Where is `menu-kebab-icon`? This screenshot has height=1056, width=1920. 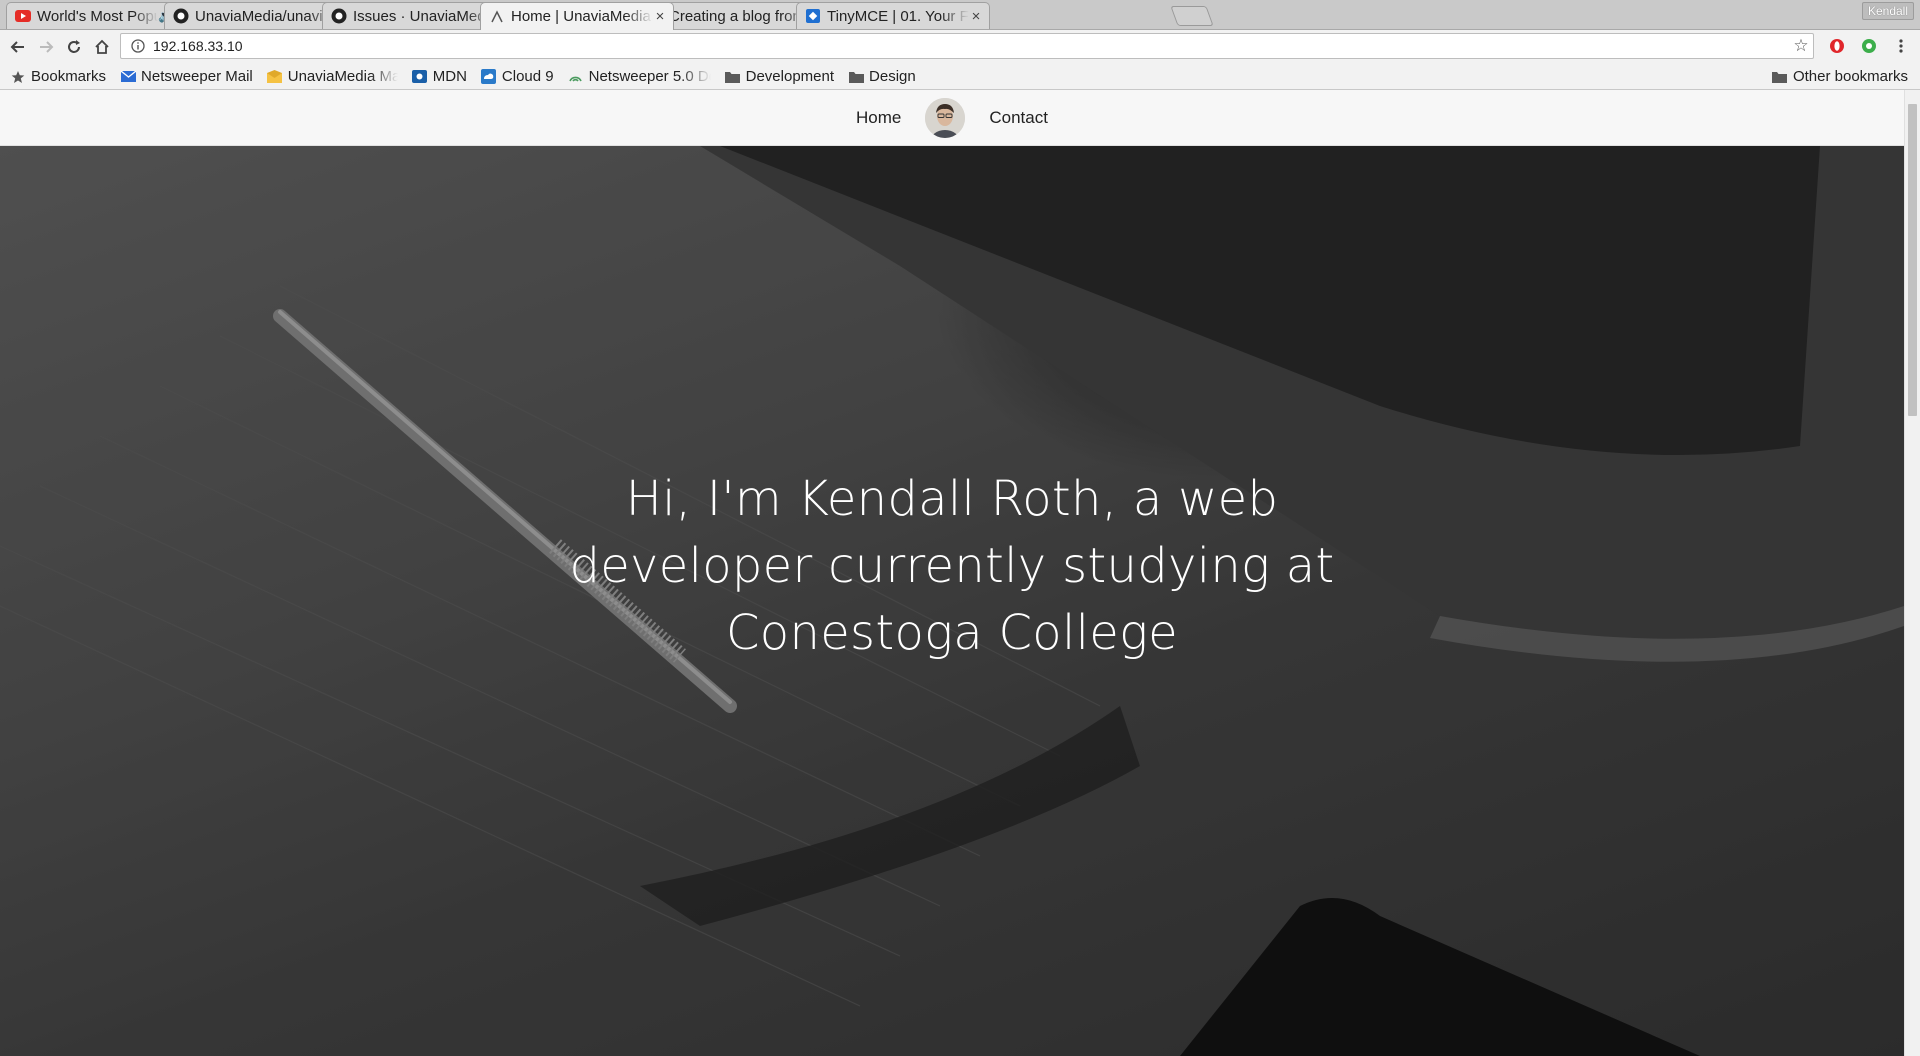
menu-kebab-icon is located at coordinates (1901, 46).